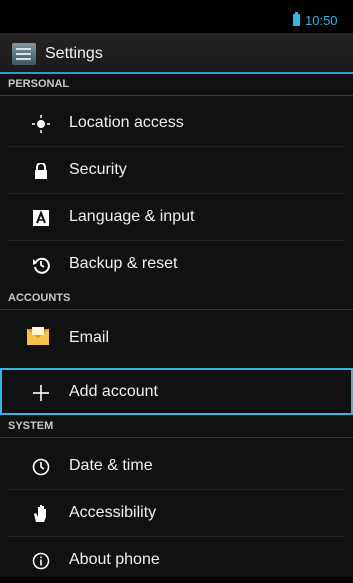  What do you see at coordinates (113, 391) in the screenshot?
I see `settings-item-label: Add account` at bounding box center [113, 391].